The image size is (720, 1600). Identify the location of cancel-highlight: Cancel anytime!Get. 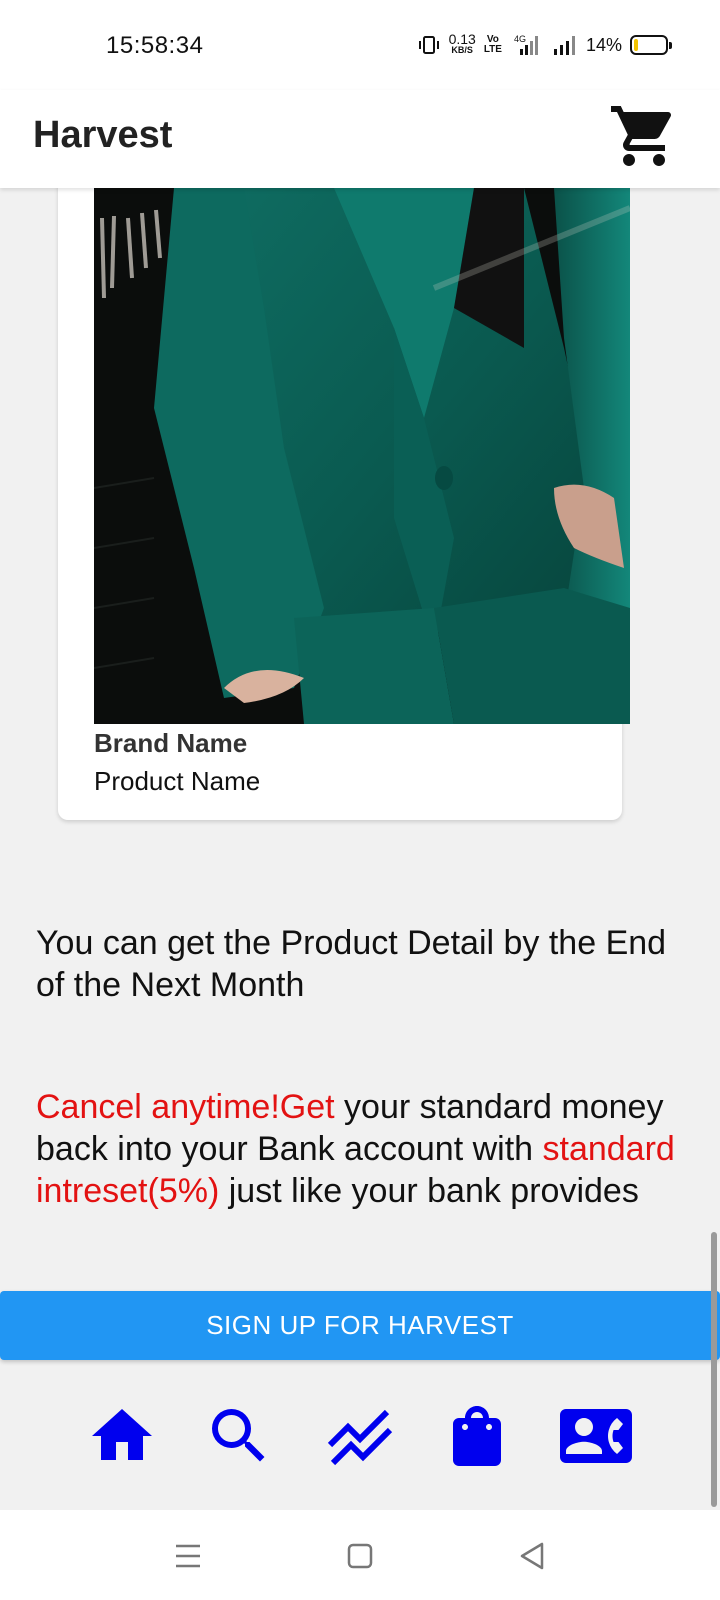
(185, 1107).